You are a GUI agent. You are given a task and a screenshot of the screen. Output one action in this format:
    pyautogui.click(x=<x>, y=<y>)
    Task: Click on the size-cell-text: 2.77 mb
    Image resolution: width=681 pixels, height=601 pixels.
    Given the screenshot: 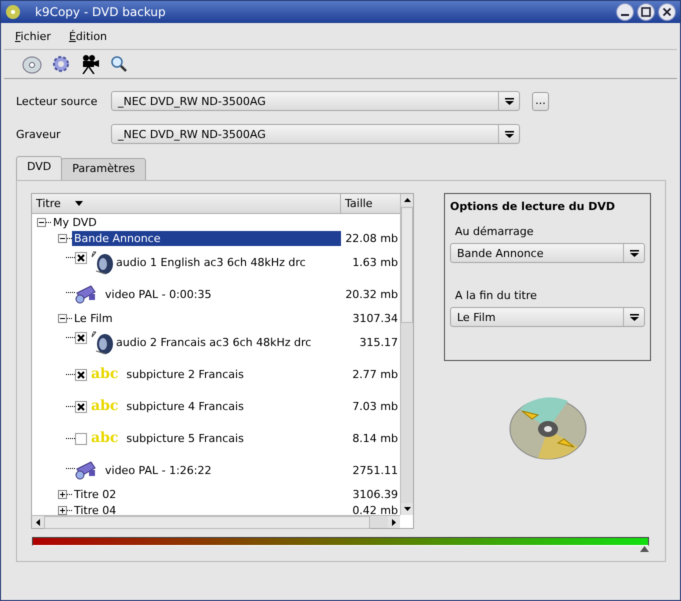 What is the action you would take?
    pyautogui.click(x=375, y=374)
    